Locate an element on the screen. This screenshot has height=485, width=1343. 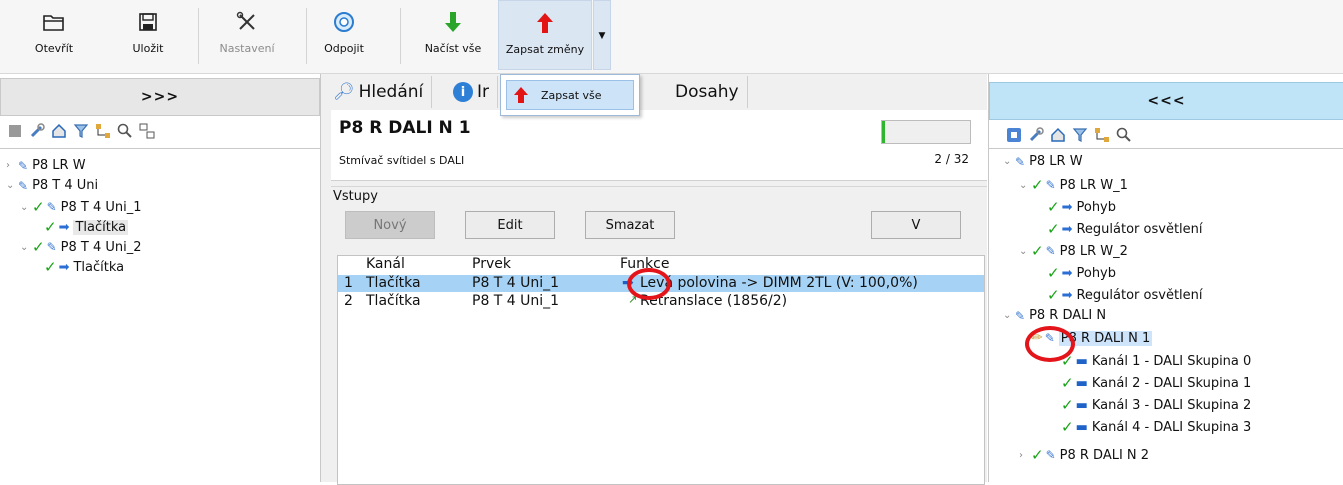
settings-label: Nastavení is located at coordinates (247, 48).